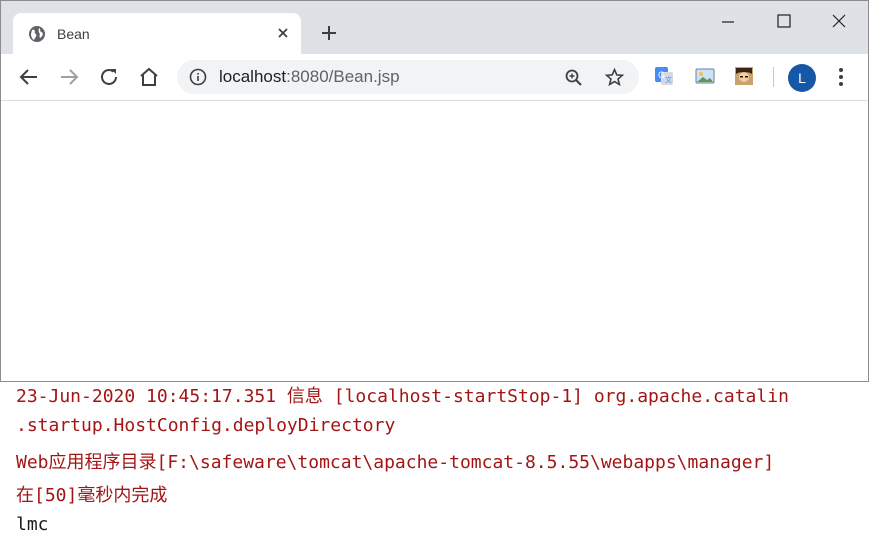 The image size is (869, 542). I want to click on toolbar: localhost:8080/Bean.jsp G 文 L, so click(434, 77).